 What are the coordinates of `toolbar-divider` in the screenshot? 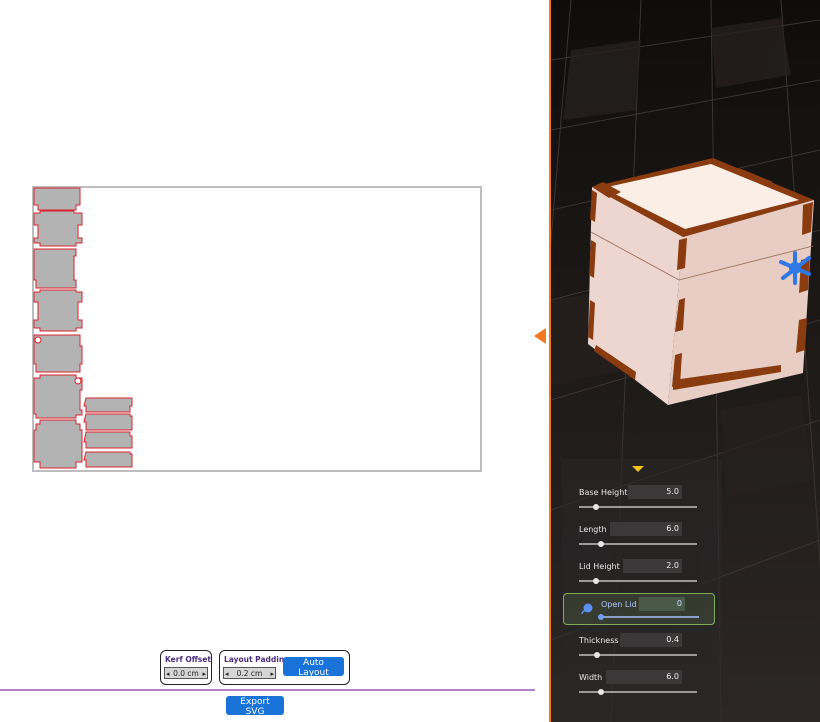 It's located at (267, 690).